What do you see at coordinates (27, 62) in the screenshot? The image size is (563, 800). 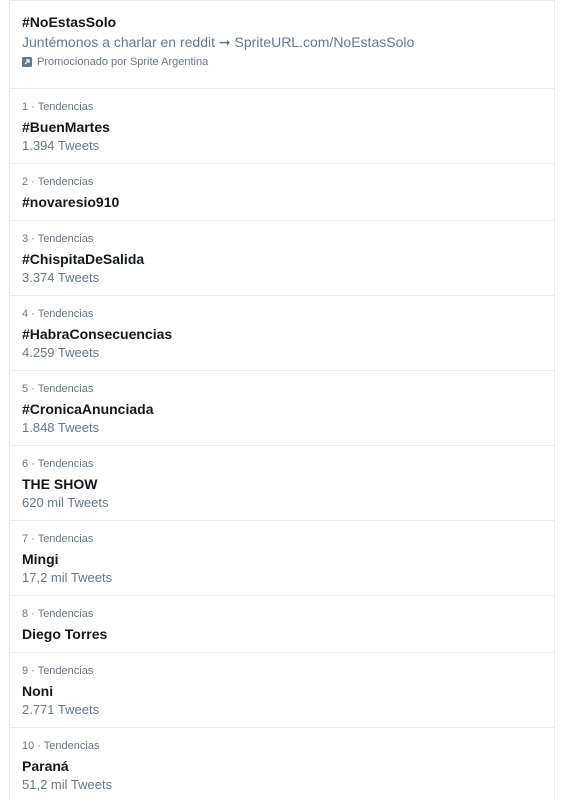 I see `promoted-icon` at bounding box center [27, 62].